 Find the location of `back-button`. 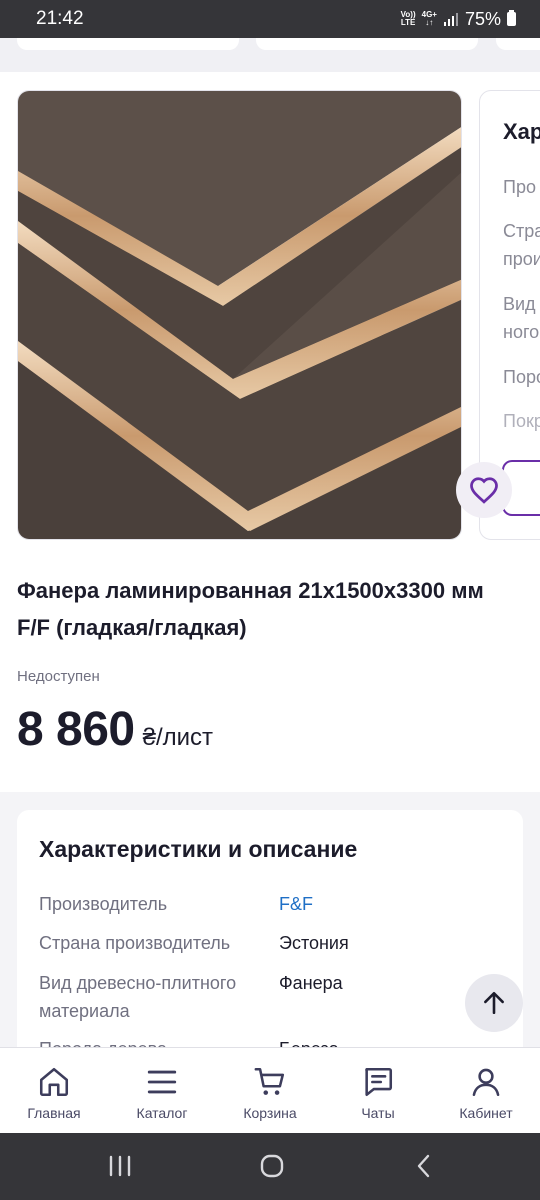

back-button is located at coordinates (424, 1166).